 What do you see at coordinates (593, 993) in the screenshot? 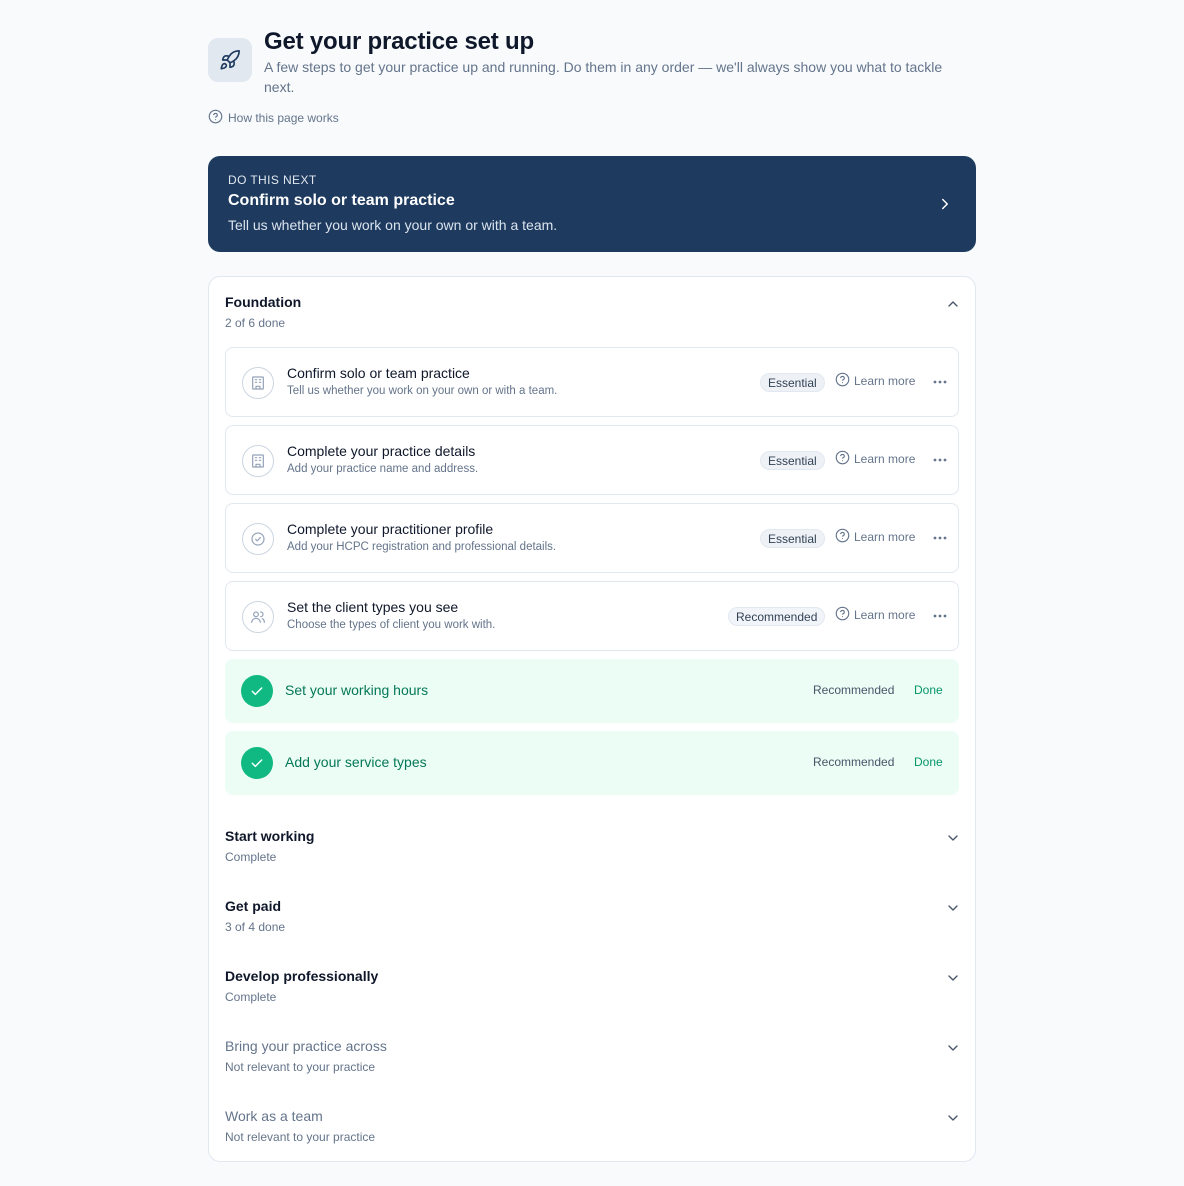
I see `section-develop-professionally: Develop professionally Complete` at bounding box center [593, 993].